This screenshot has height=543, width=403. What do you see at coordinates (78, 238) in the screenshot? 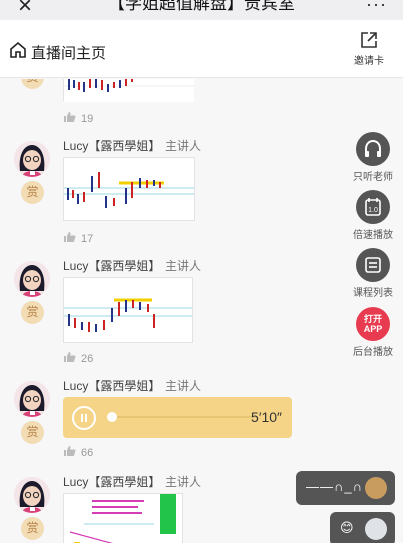
I see `like-count: 17` at bounding box center [78, 238].